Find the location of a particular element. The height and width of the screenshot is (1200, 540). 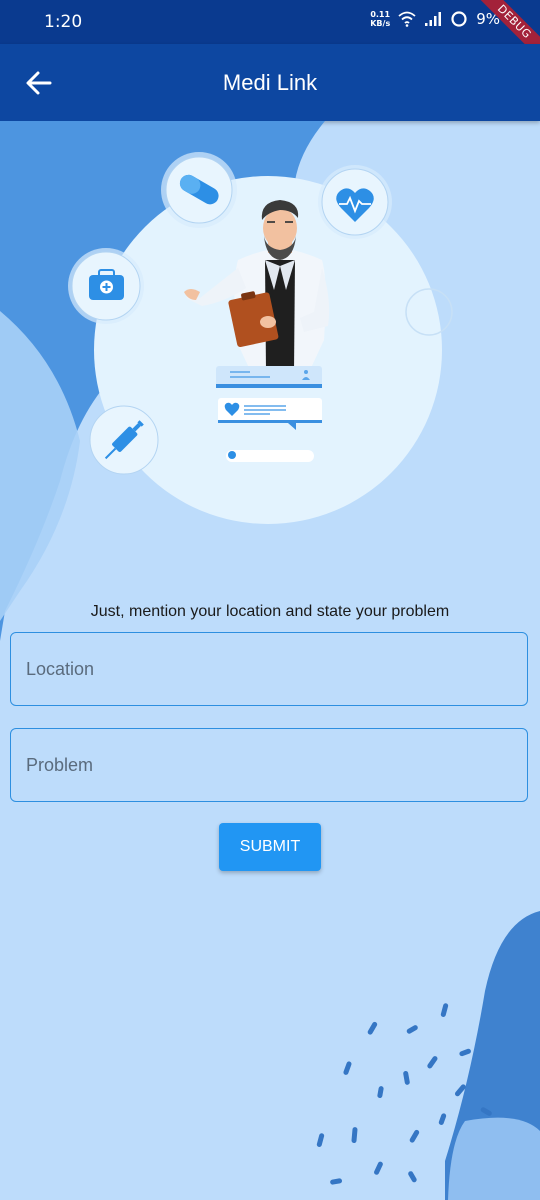

status-icons: 0.11 KB/s 9% is located at coordinates (435, 19).